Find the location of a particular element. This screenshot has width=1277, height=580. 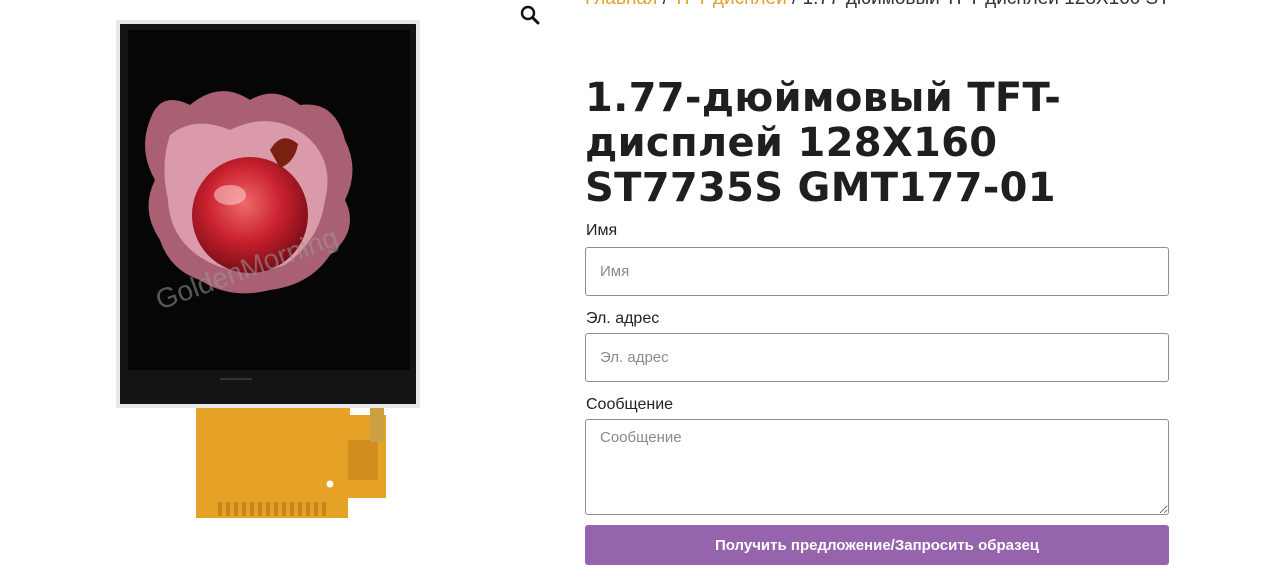

name-field is located at coordinates (877, 271).